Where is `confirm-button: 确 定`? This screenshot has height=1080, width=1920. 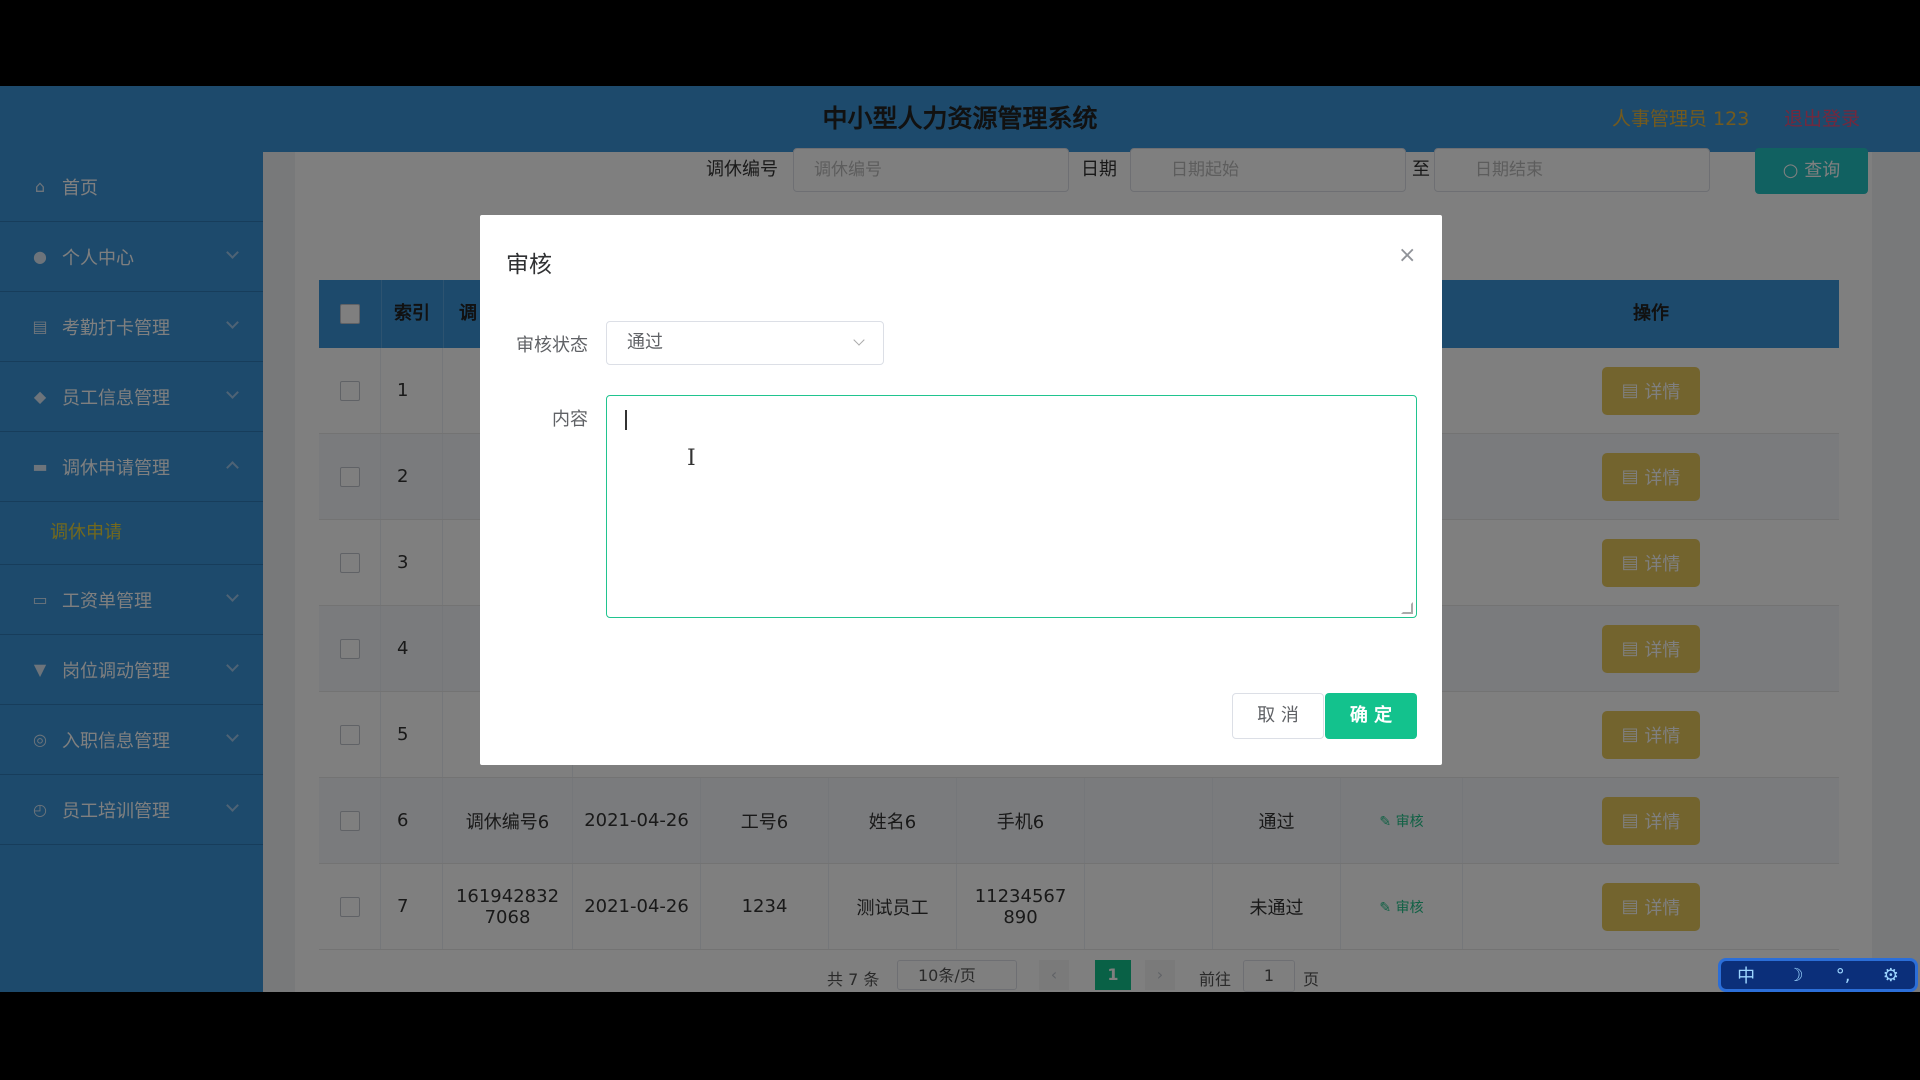 confirm-button: 确 定 is located at coordinates (1371, 716).